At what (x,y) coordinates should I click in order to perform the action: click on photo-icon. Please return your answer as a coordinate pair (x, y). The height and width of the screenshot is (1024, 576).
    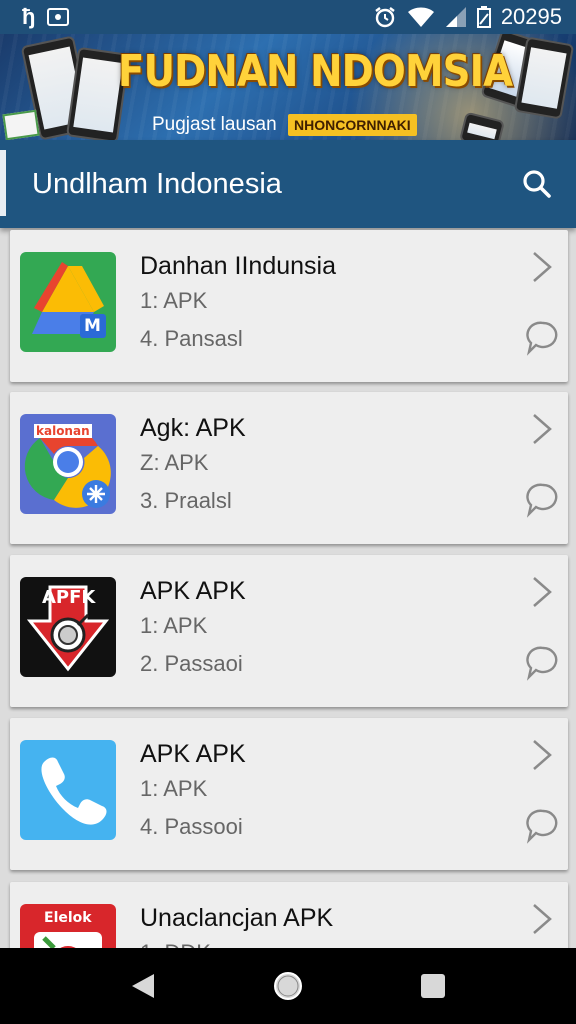
    Looking at the image, I should click on (58, 17).